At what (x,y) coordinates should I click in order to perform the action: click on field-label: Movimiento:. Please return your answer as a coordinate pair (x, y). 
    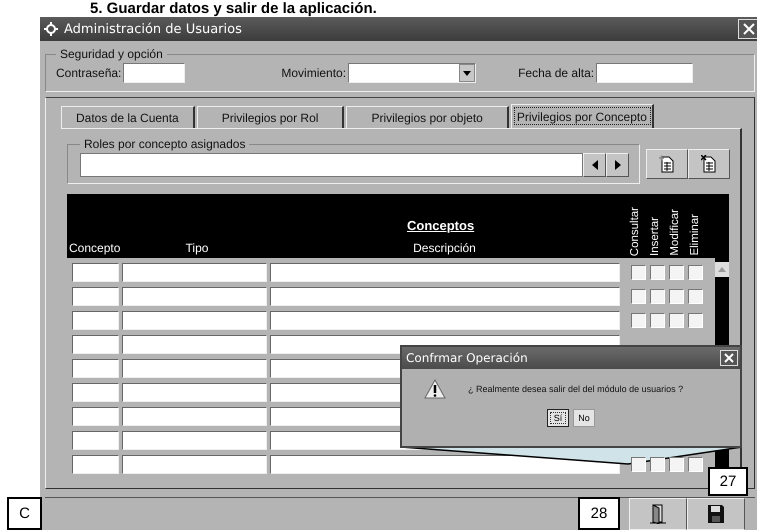
    Looking at the image, I should click on (313, 73).